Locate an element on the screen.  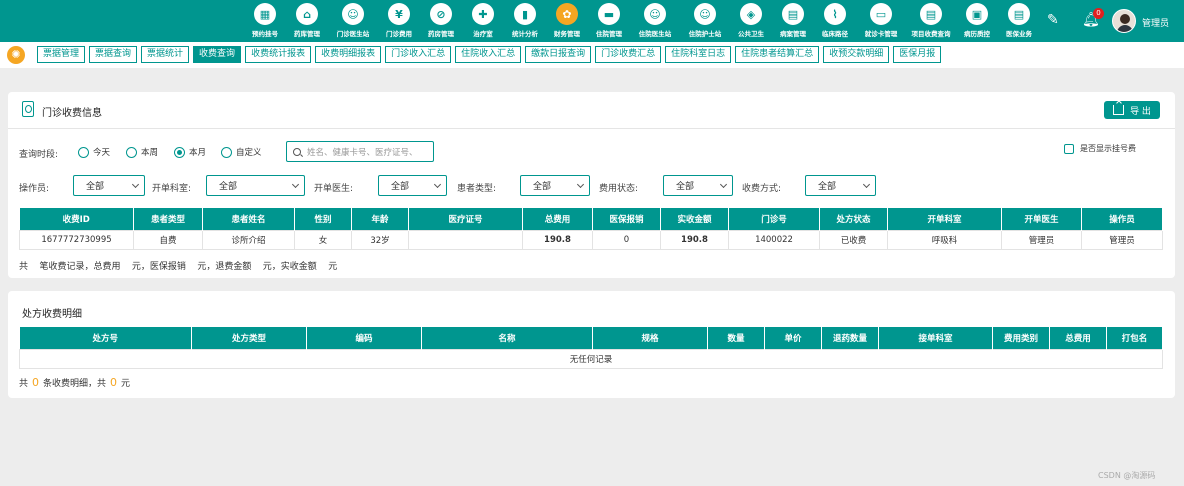
time-range-radio: 本周 is located at coordinates (142, 152).